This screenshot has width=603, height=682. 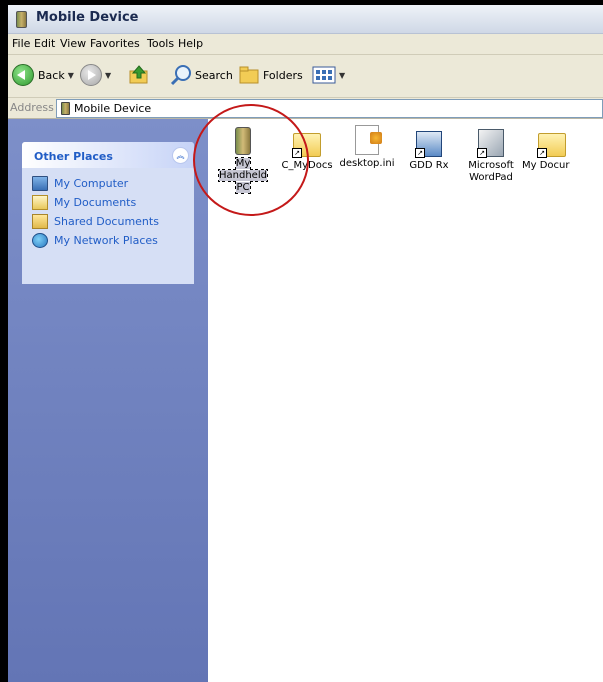 I want to click on file-label: Microsoft WordPad, so click(x=491, y=171).